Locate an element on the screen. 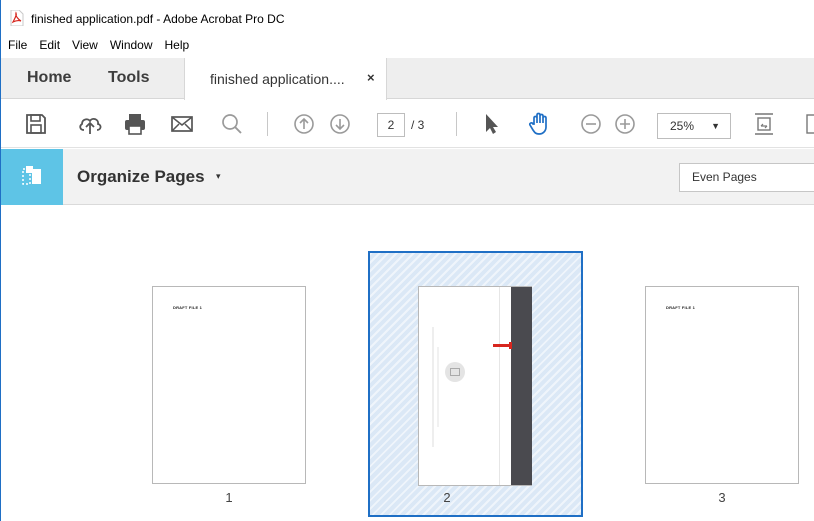 This screenshot has width=814, height=521. more-tools-icon is located at coordinates (808, 124).